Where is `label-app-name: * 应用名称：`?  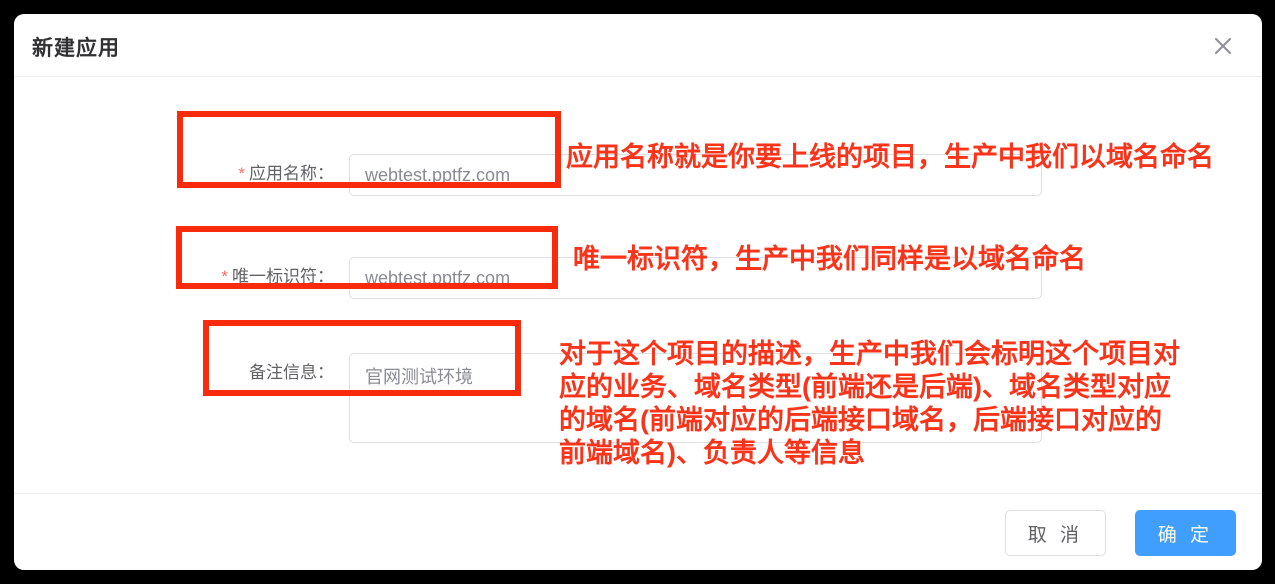
label-app-name: * 应用名称： is located at coordinates (174, 174).